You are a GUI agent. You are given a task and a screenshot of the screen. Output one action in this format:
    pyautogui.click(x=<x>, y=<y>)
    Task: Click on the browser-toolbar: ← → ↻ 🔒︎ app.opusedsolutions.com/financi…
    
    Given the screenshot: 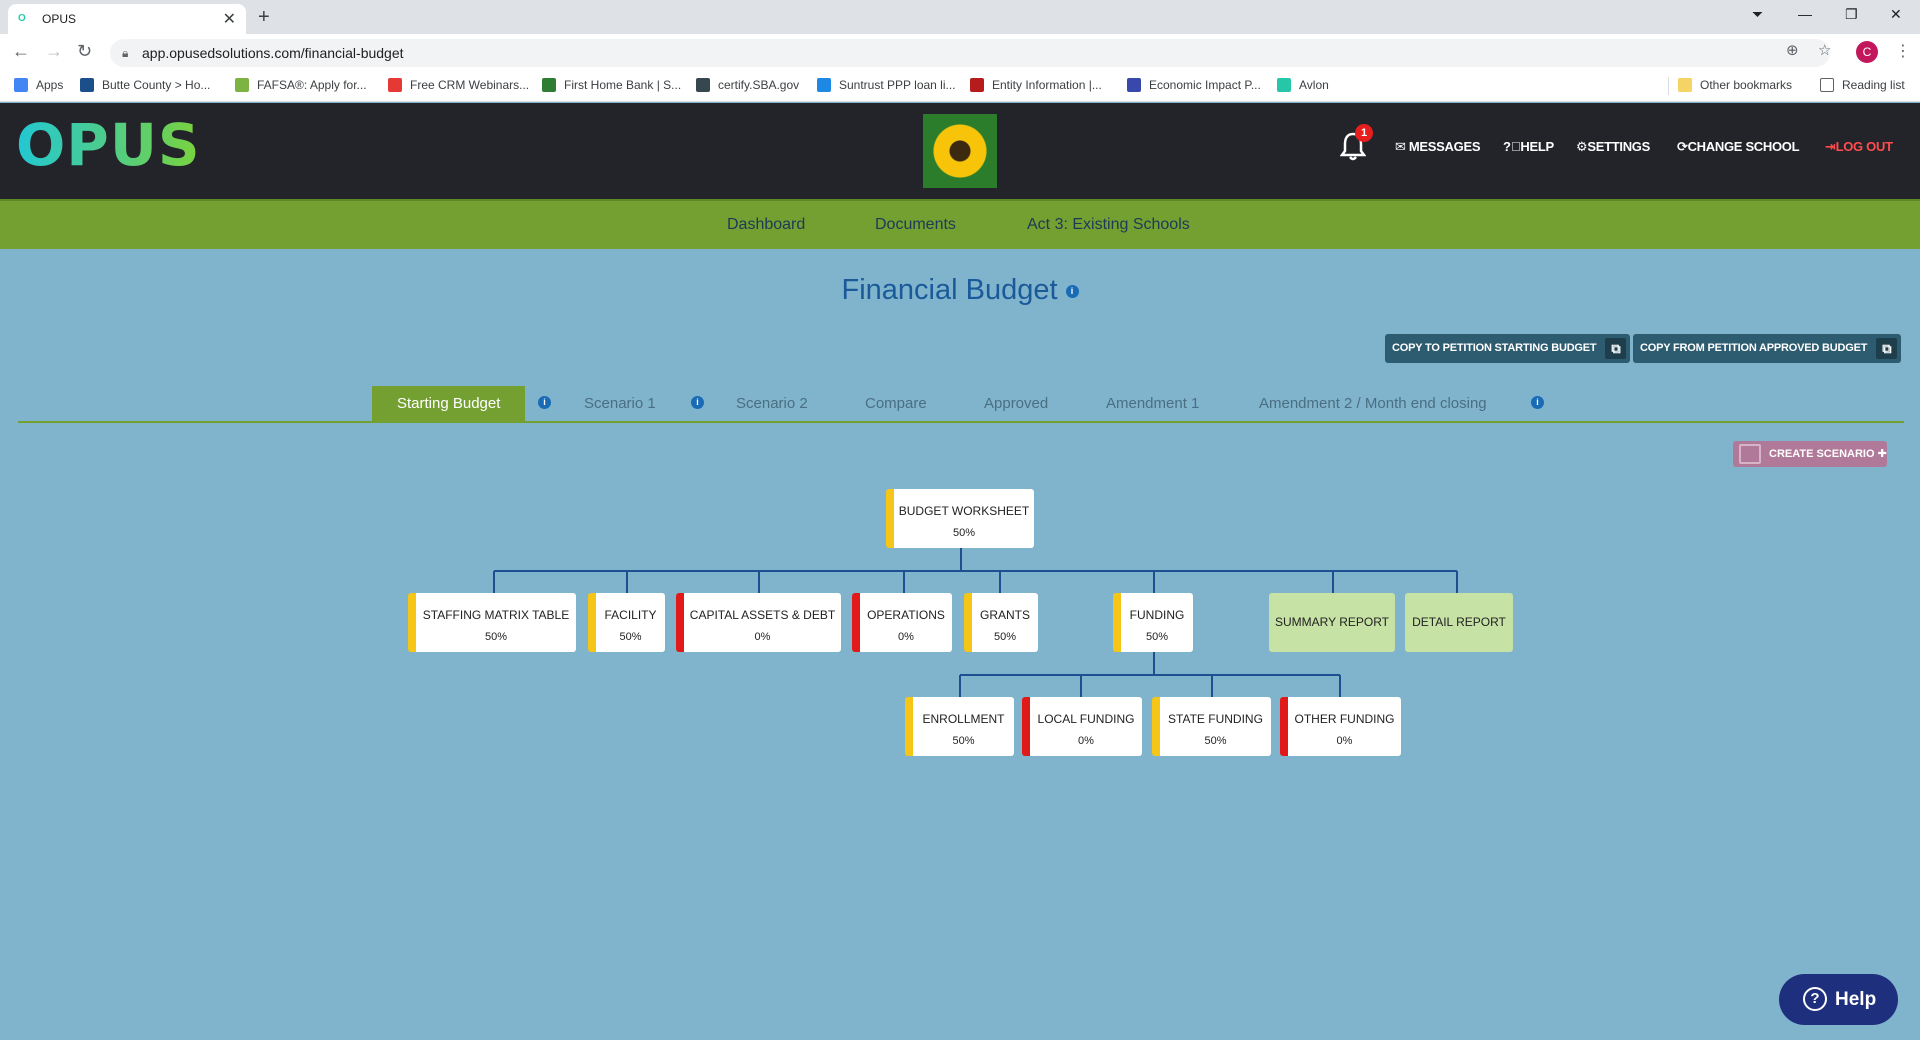 What is the action you would take?
    pyautogui.click(x=960, y=52)
    